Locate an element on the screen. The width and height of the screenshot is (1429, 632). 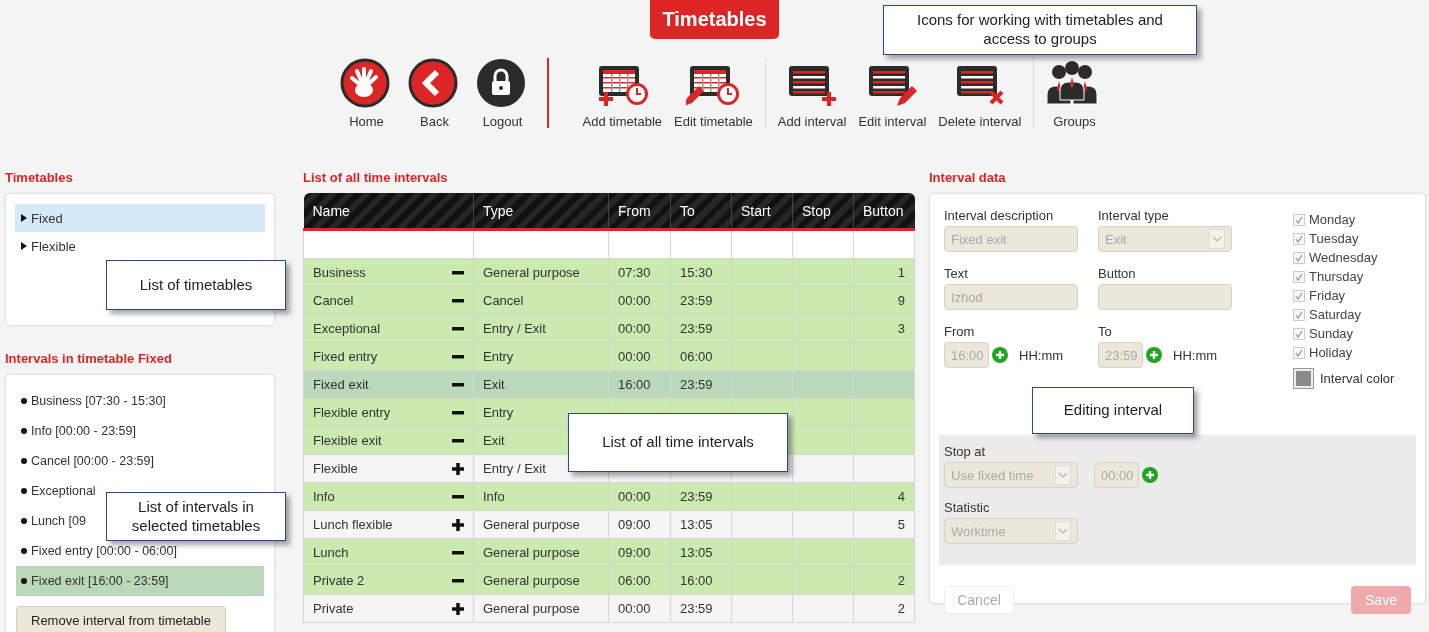
table-cell: Flexible exit is located at coordinates (347, 440).